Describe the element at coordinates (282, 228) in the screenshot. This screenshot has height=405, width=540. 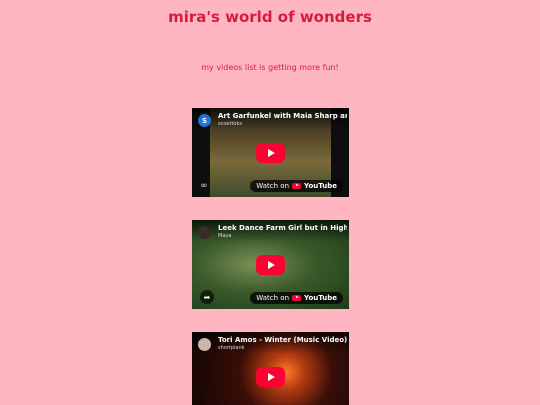
I see `video-title: Leek Dance Farm Girl but in Higher C` at that location.